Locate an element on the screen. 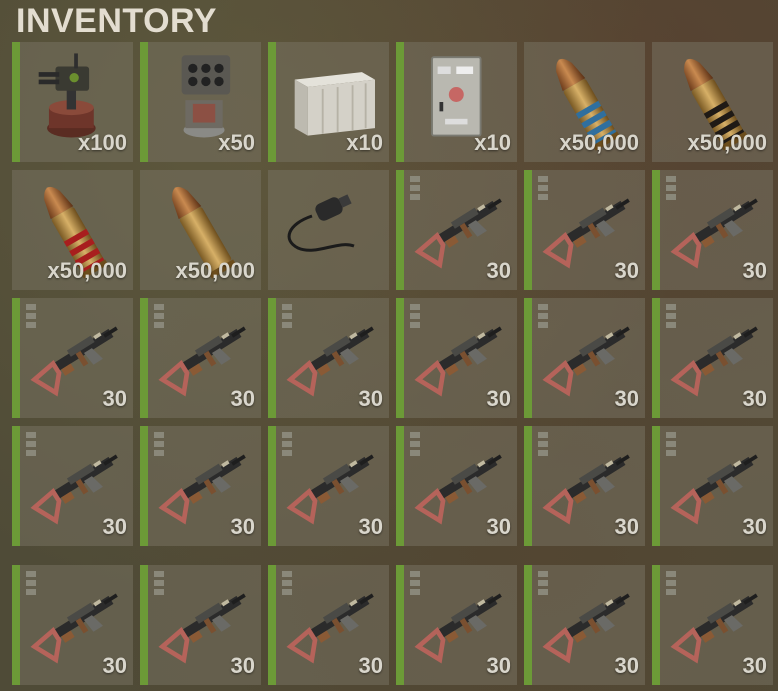 The image size is (778, 691). slot-quantity: x100 is located at coordinates (102, 142).